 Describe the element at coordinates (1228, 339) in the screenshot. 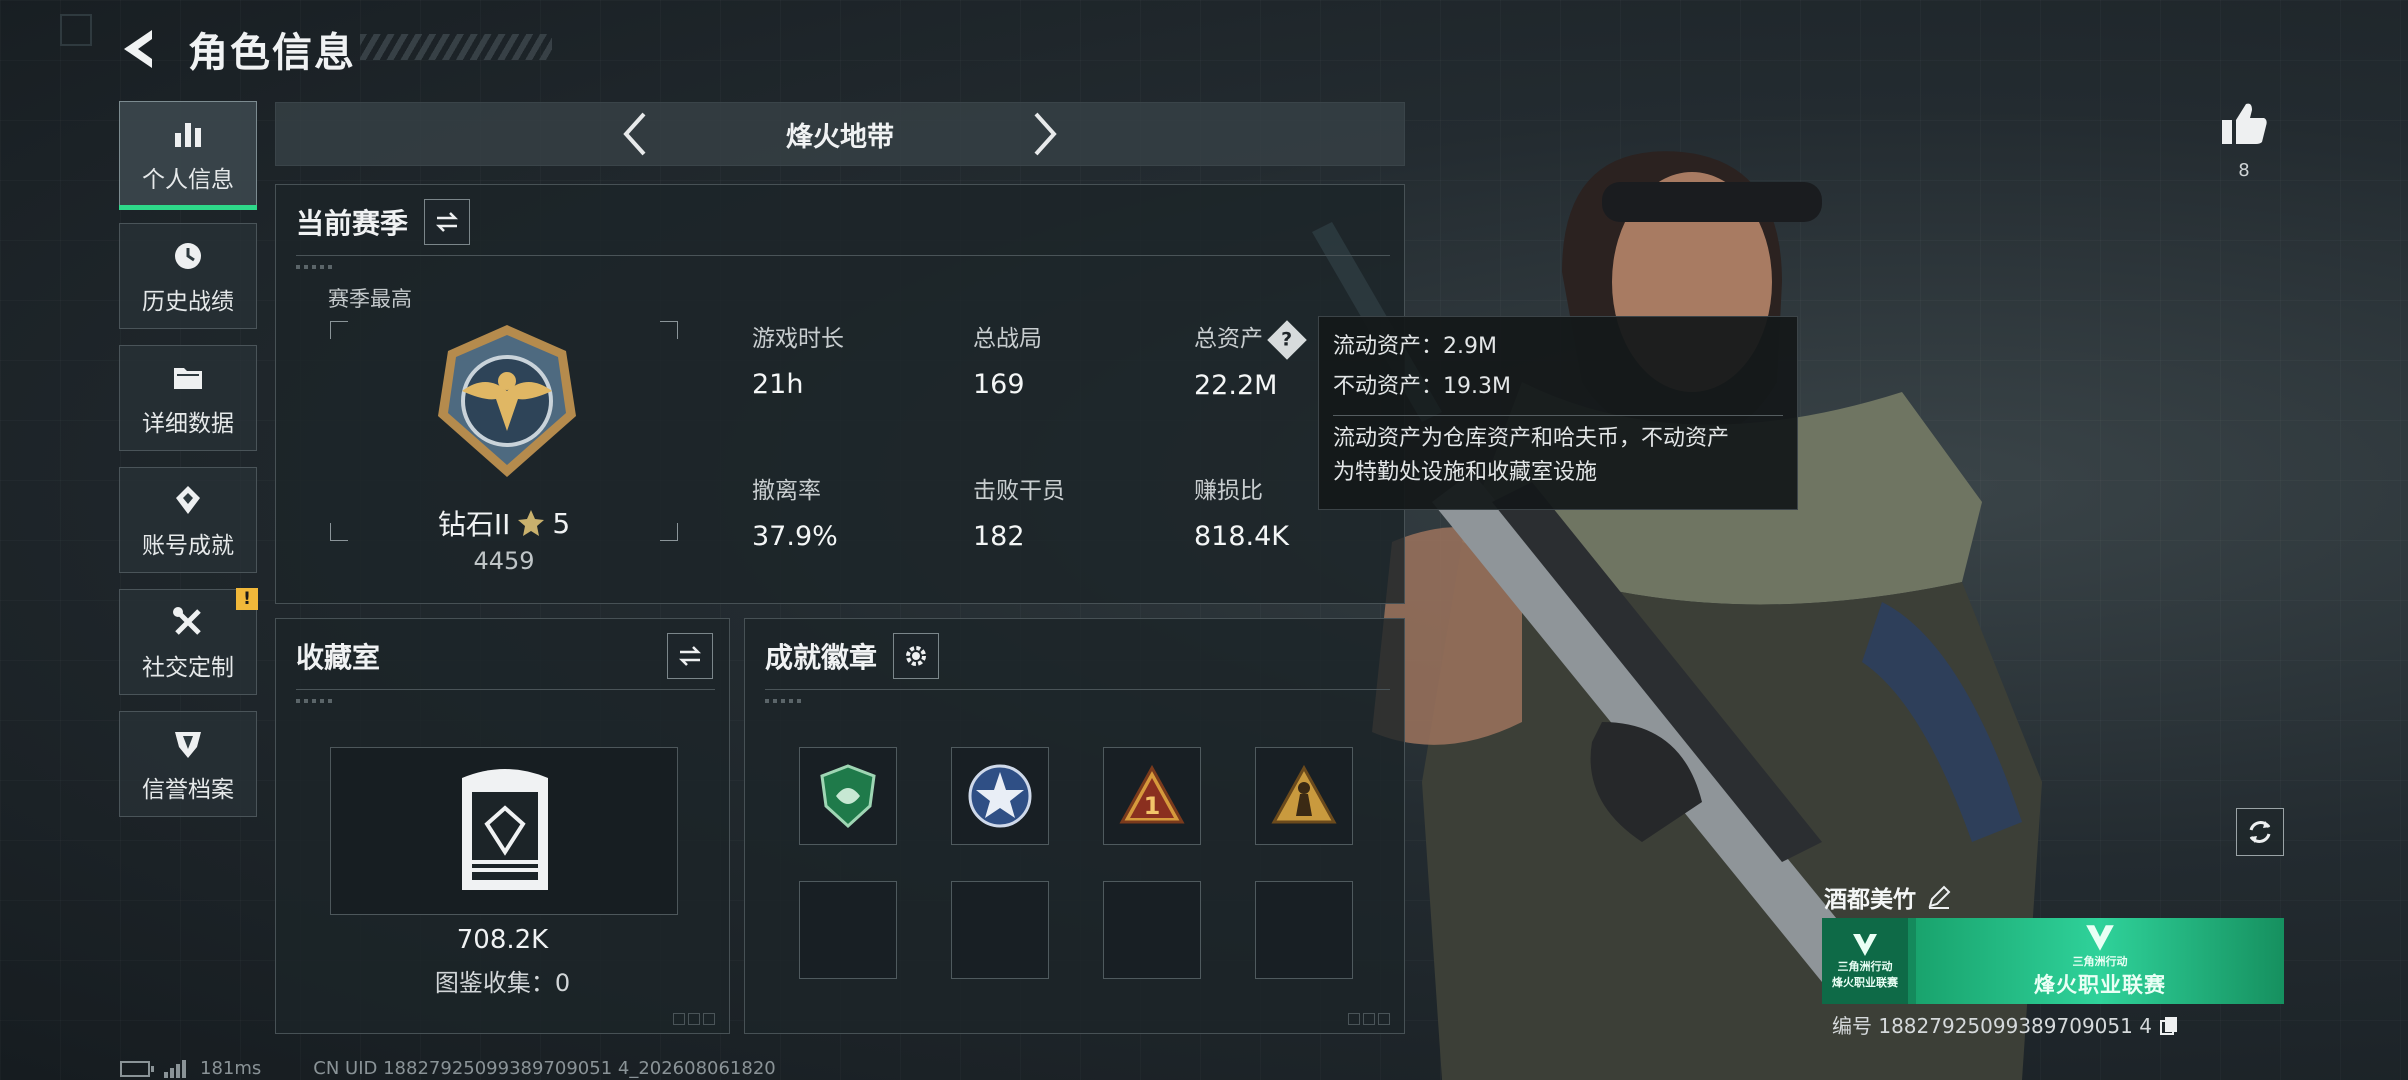

I see `stat-label-text: 总资产` at that location.